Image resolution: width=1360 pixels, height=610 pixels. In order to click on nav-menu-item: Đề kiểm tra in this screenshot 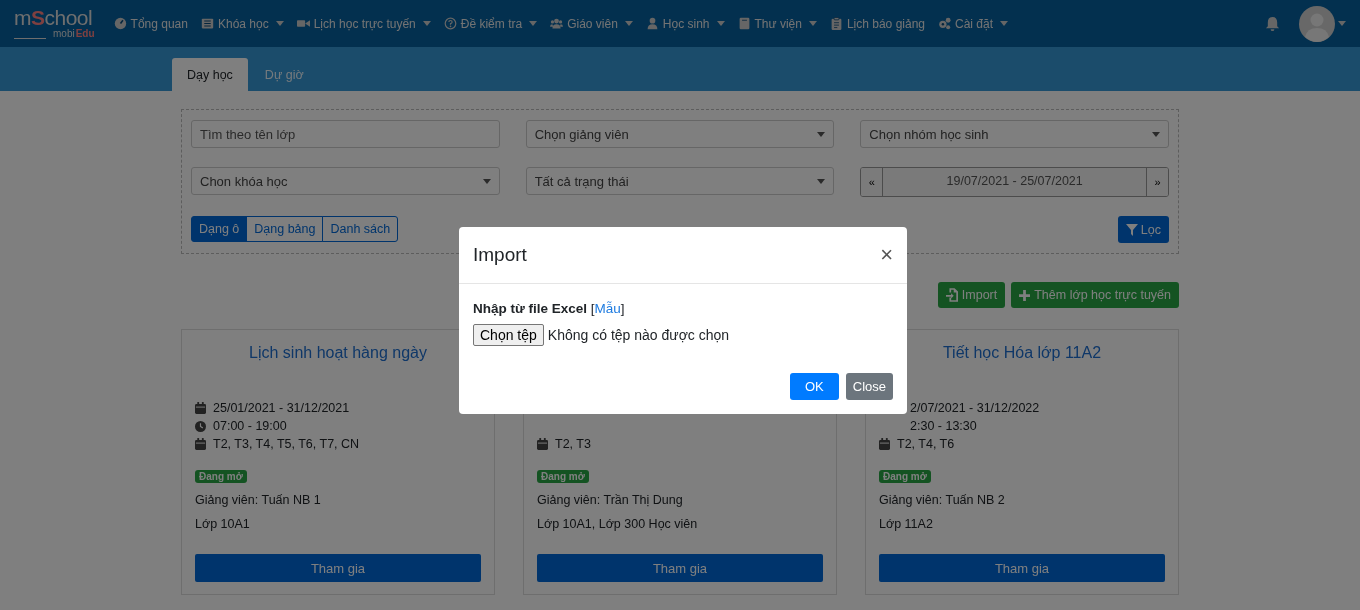, I will do `click(490, 23)`.